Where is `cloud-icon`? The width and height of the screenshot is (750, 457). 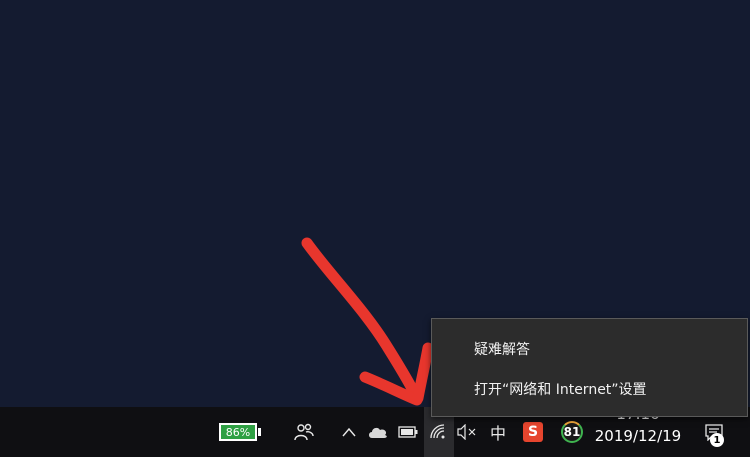
cloud-icon is located at coordinates (378, 432).